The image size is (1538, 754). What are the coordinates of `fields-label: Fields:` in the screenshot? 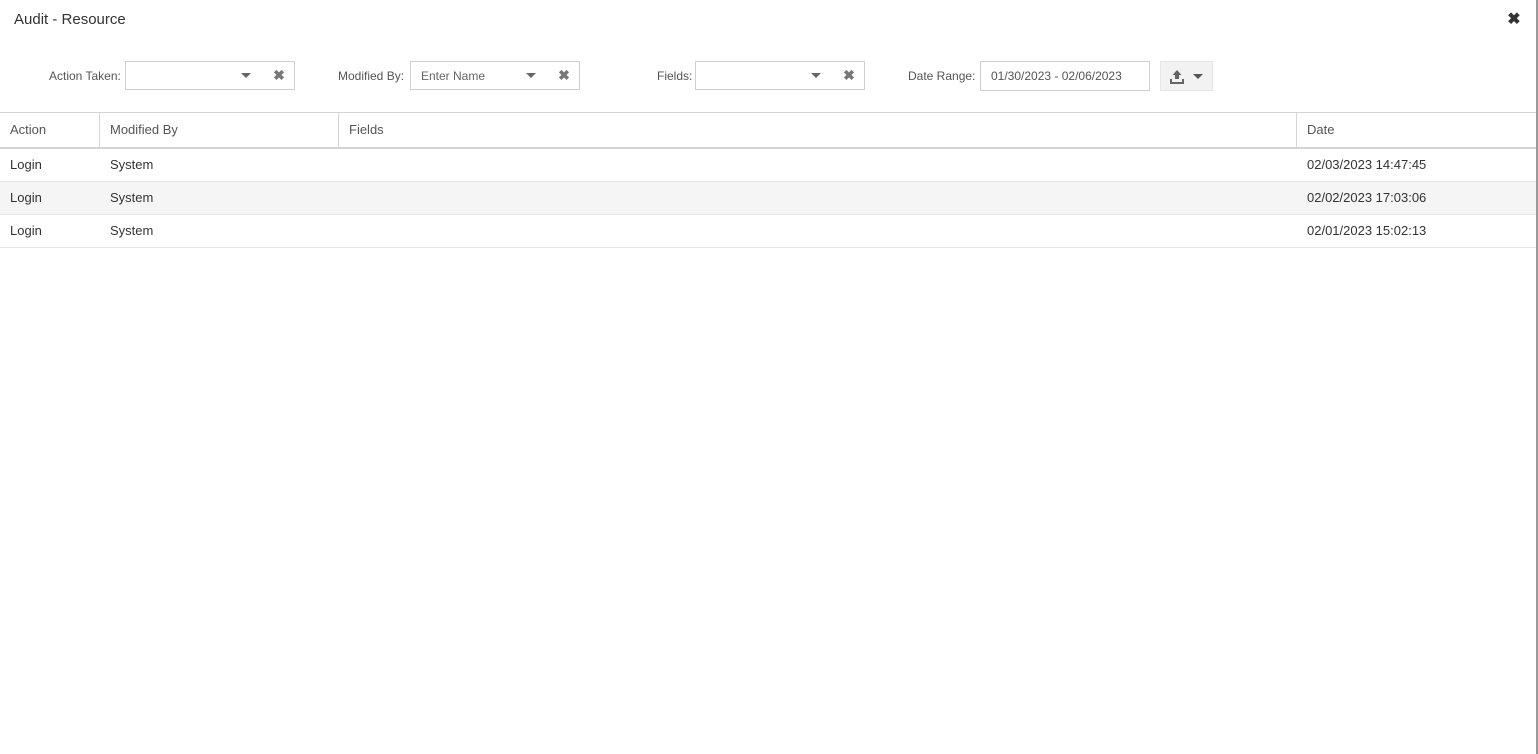 It's located at (675, 76).